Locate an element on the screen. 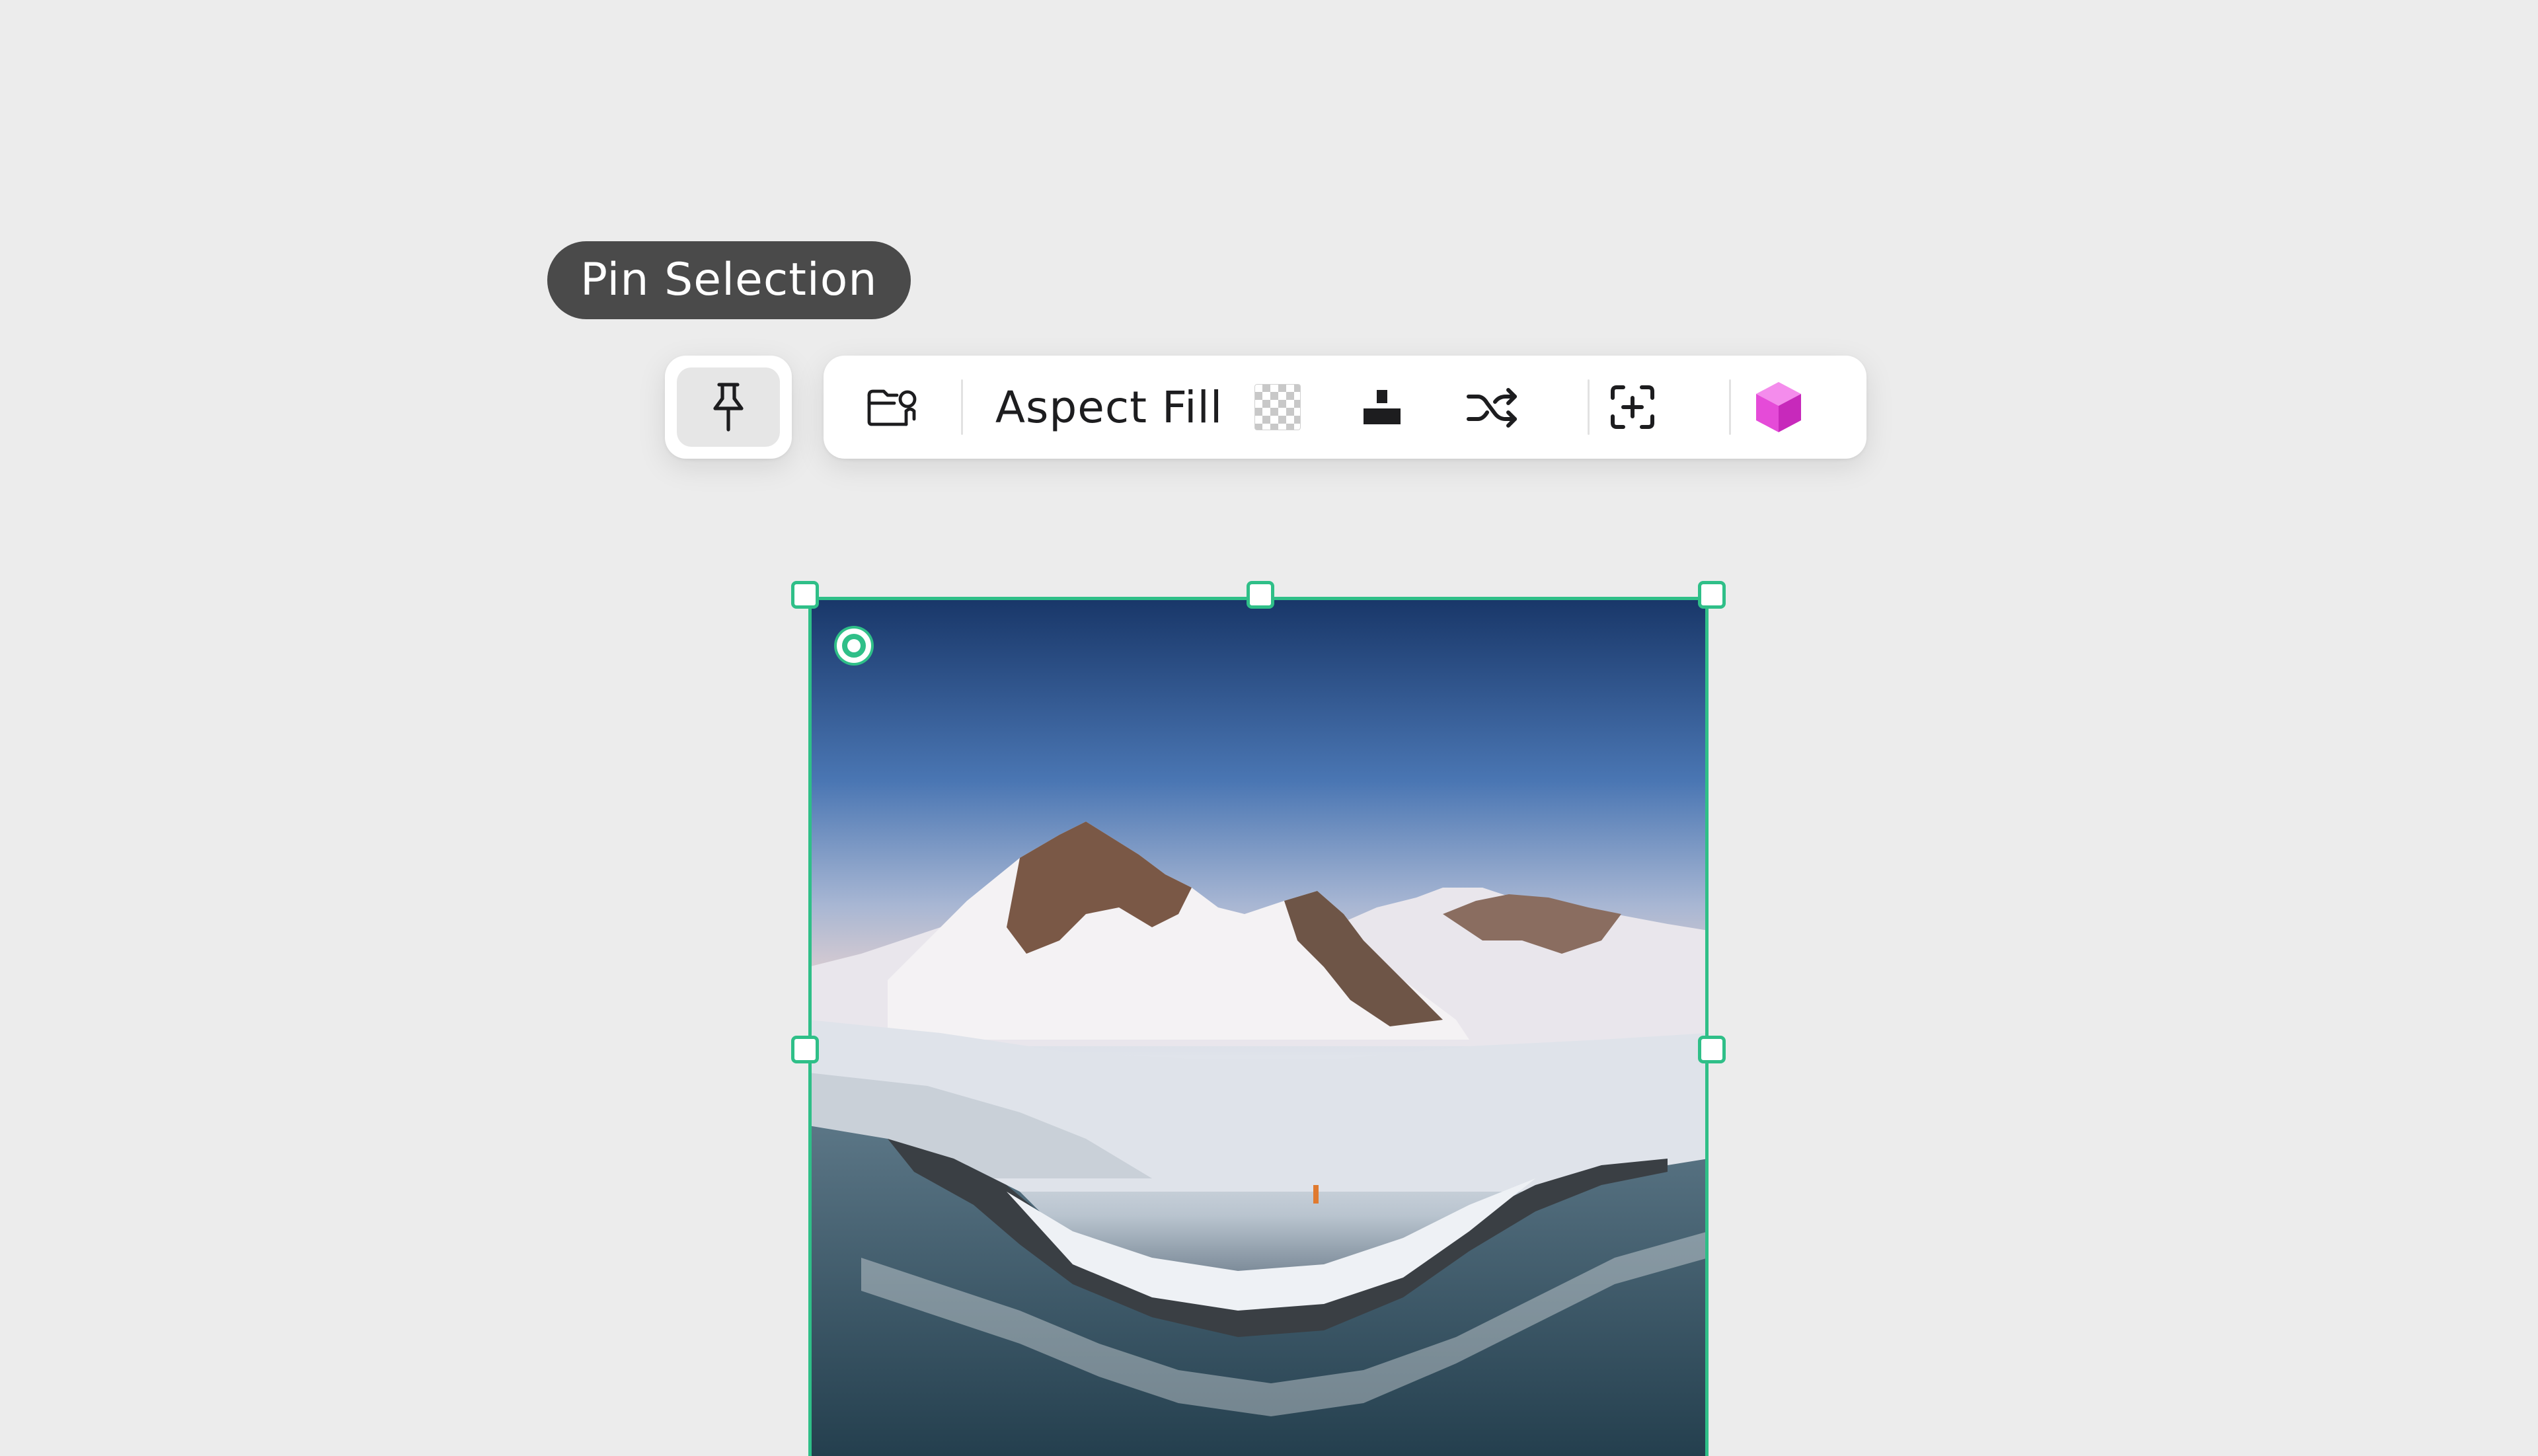 This screenshot has height=1456, width=2538. pin-selection-button is located at coordinates (728, 407).